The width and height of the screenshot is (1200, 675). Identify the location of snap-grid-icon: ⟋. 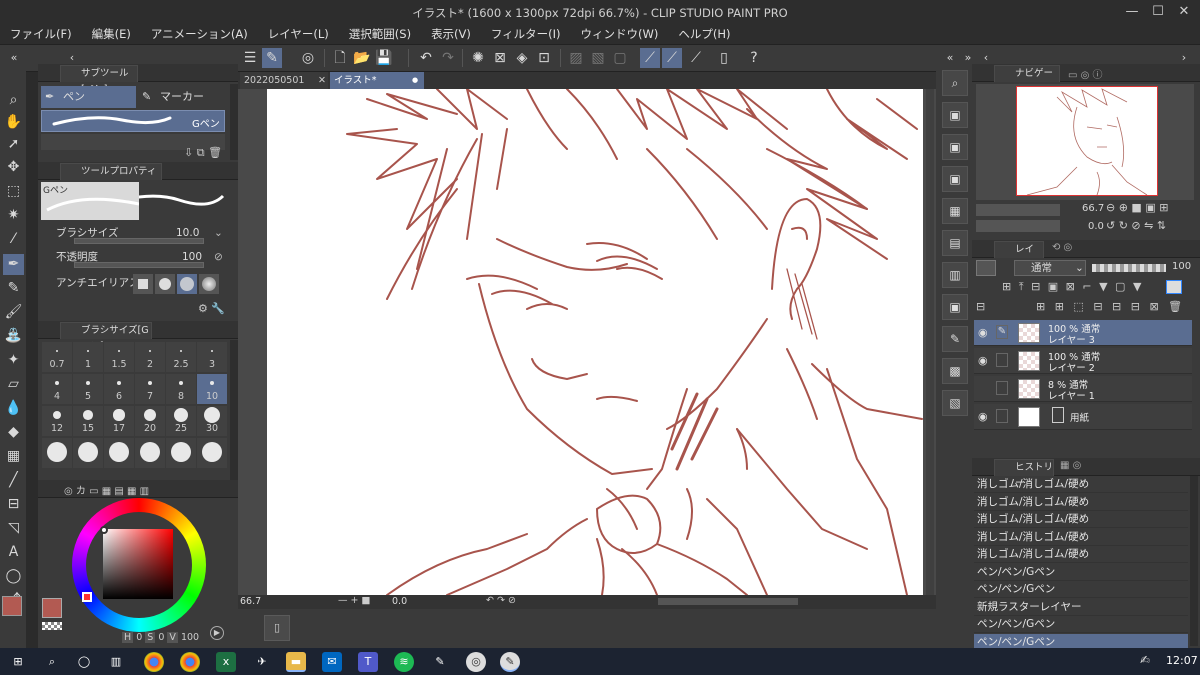
(696, 58).